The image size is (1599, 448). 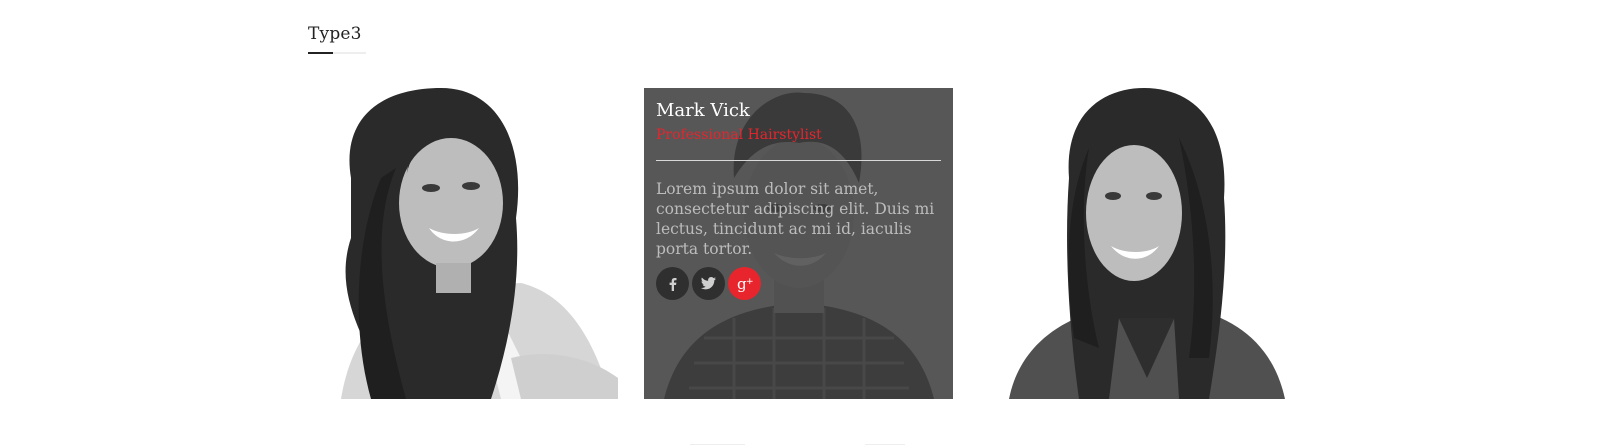 I want to click on member-name: Mark Vick, so click(x=703, y=110).